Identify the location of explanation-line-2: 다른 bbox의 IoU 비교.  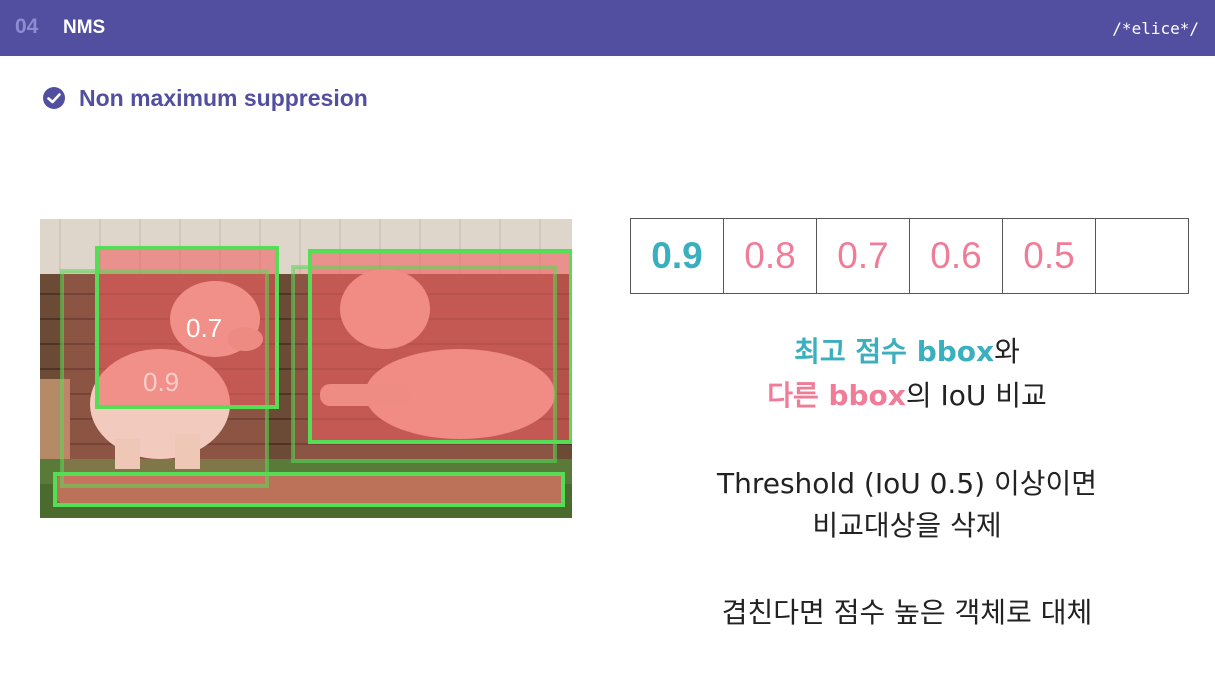
(907, 396).